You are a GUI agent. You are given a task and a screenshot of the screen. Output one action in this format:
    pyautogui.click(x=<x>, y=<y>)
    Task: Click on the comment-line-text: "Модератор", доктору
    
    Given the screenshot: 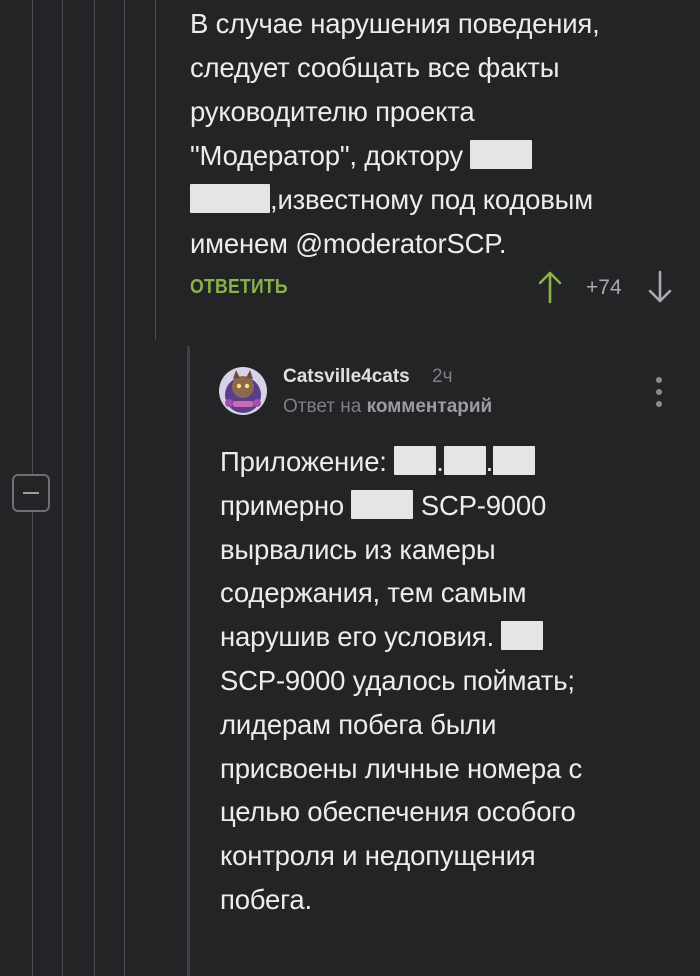 What is the action you would take?
    pyautogui.click(x=326, y=155)
    